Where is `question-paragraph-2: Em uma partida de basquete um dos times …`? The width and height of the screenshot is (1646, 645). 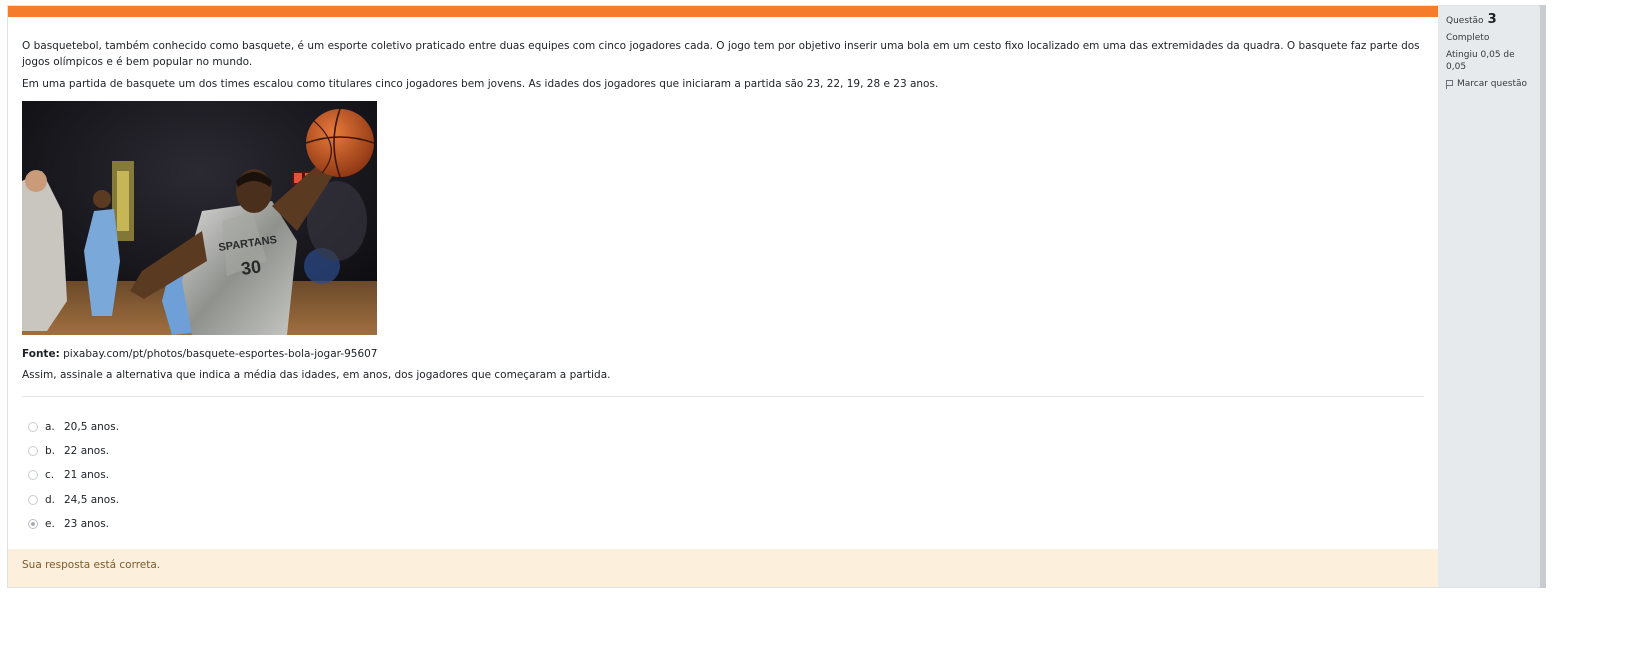 question-paragraph-2: Em uma partida de basquete um dos times … is located at coordinates (480, 84).